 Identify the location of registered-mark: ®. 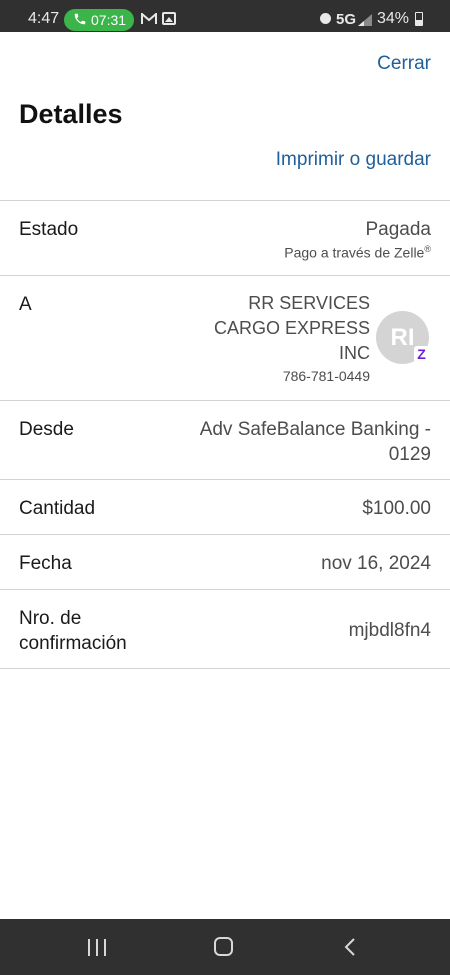
(427, 249).